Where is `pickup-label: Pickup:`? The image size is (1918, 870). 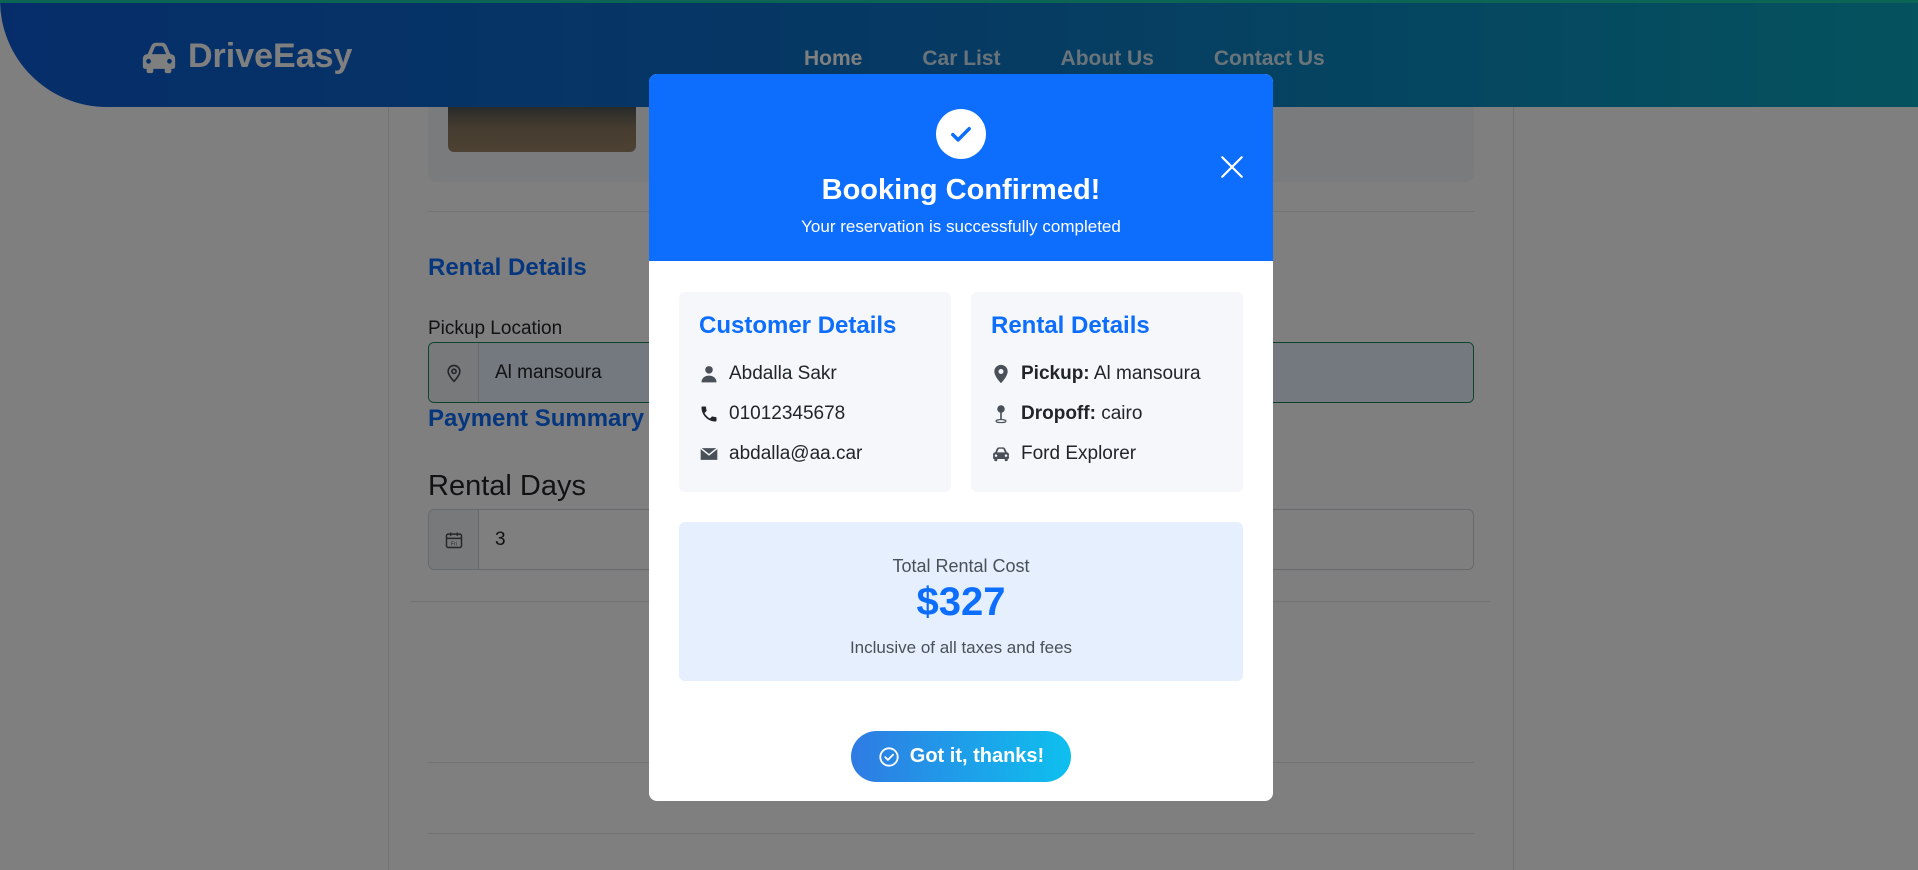
pickup-label: Pickup: is located at coordinates (1055, 373).